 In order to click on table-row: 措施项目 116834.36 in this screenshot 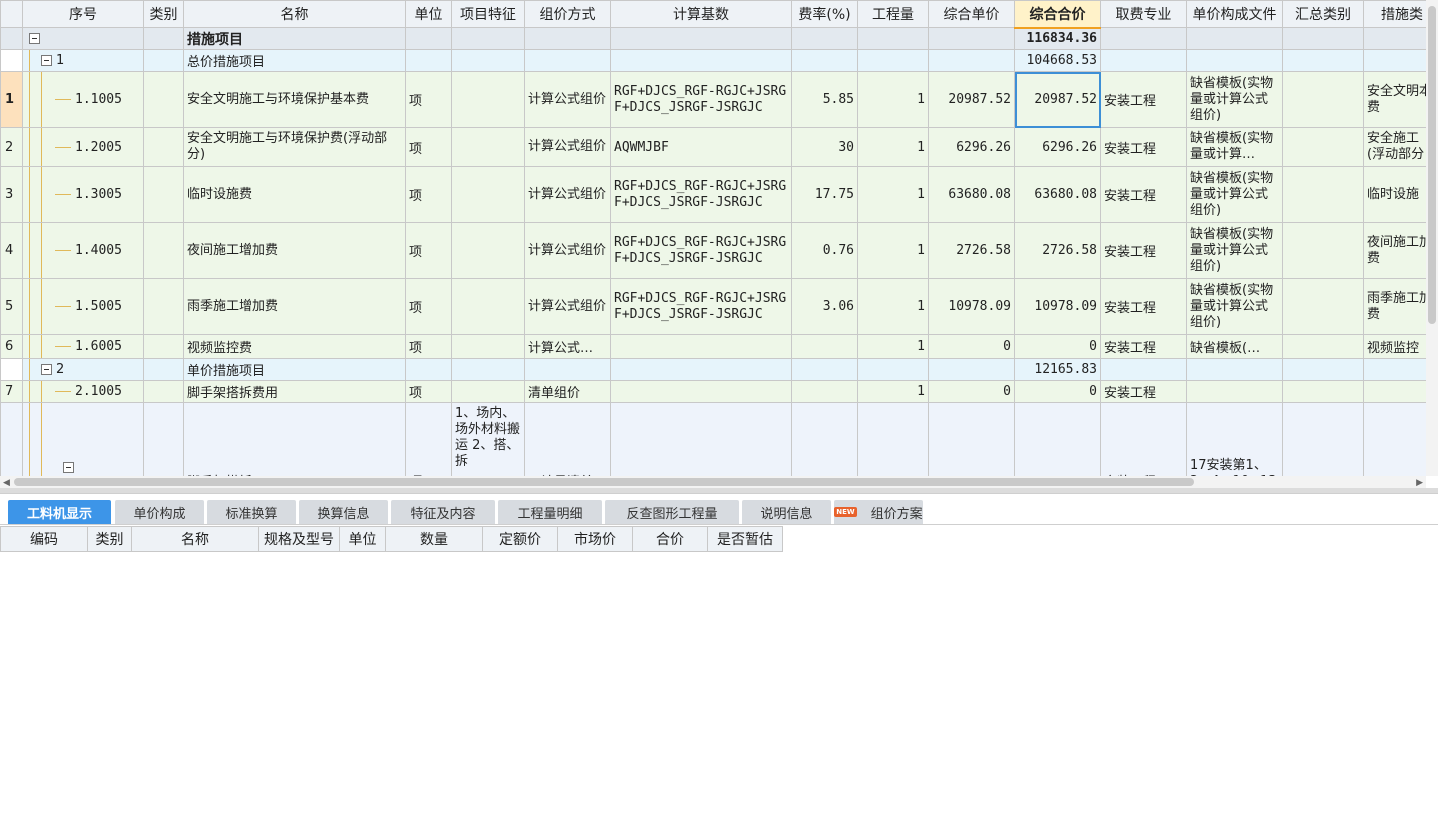, I will do `click(713, 38)`.